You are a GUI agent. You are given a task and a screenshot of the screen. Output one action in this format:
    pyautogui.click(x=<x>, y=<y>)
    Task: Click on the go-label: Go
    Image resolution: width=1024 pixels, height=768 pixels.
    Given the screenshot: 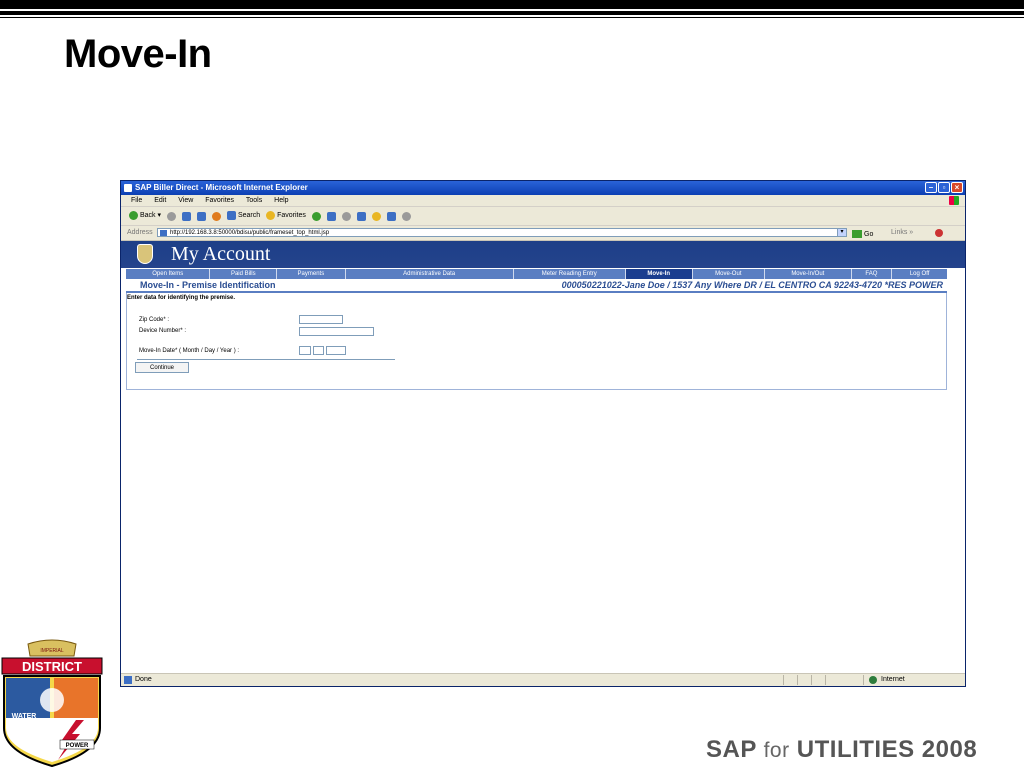 What is the action you would take?
    pyautogui.click(x=869, y=234)
    